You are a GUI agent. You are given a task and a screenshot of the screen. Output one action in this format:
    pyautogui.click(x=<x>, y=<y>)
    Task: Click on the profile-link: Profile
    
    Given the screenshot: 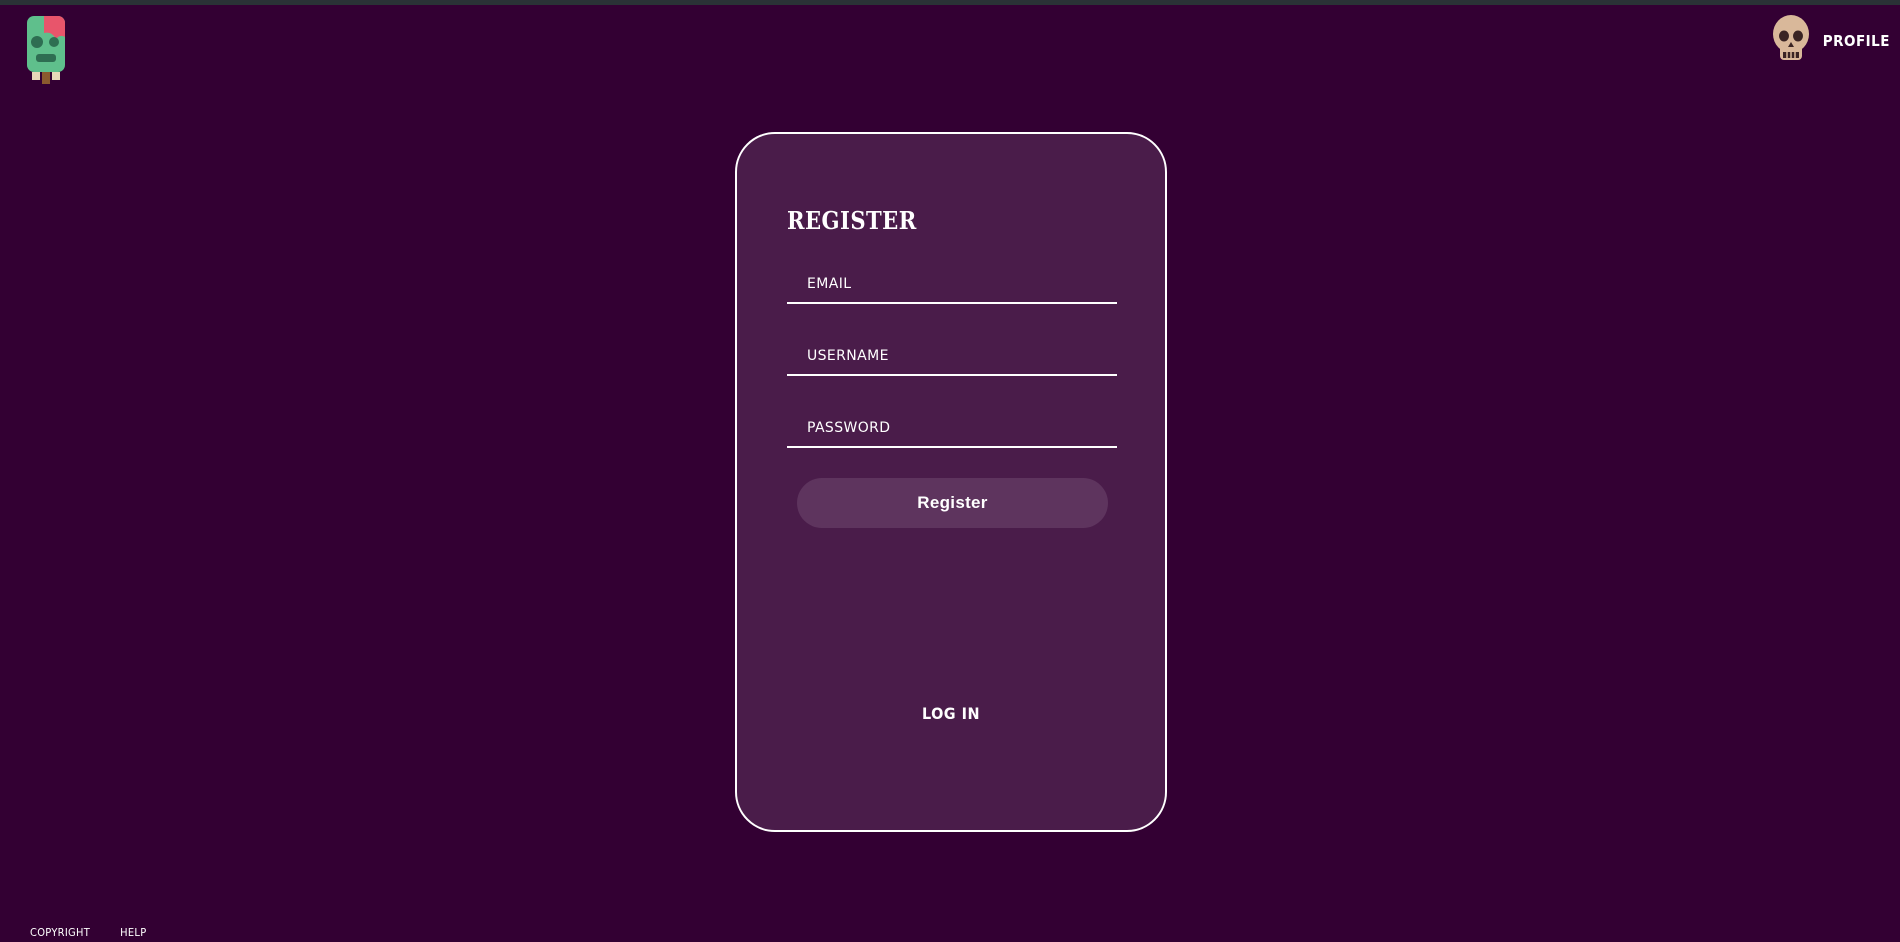 What is the action you would take?
    pyautogui.click(x=1830, y=41)
    